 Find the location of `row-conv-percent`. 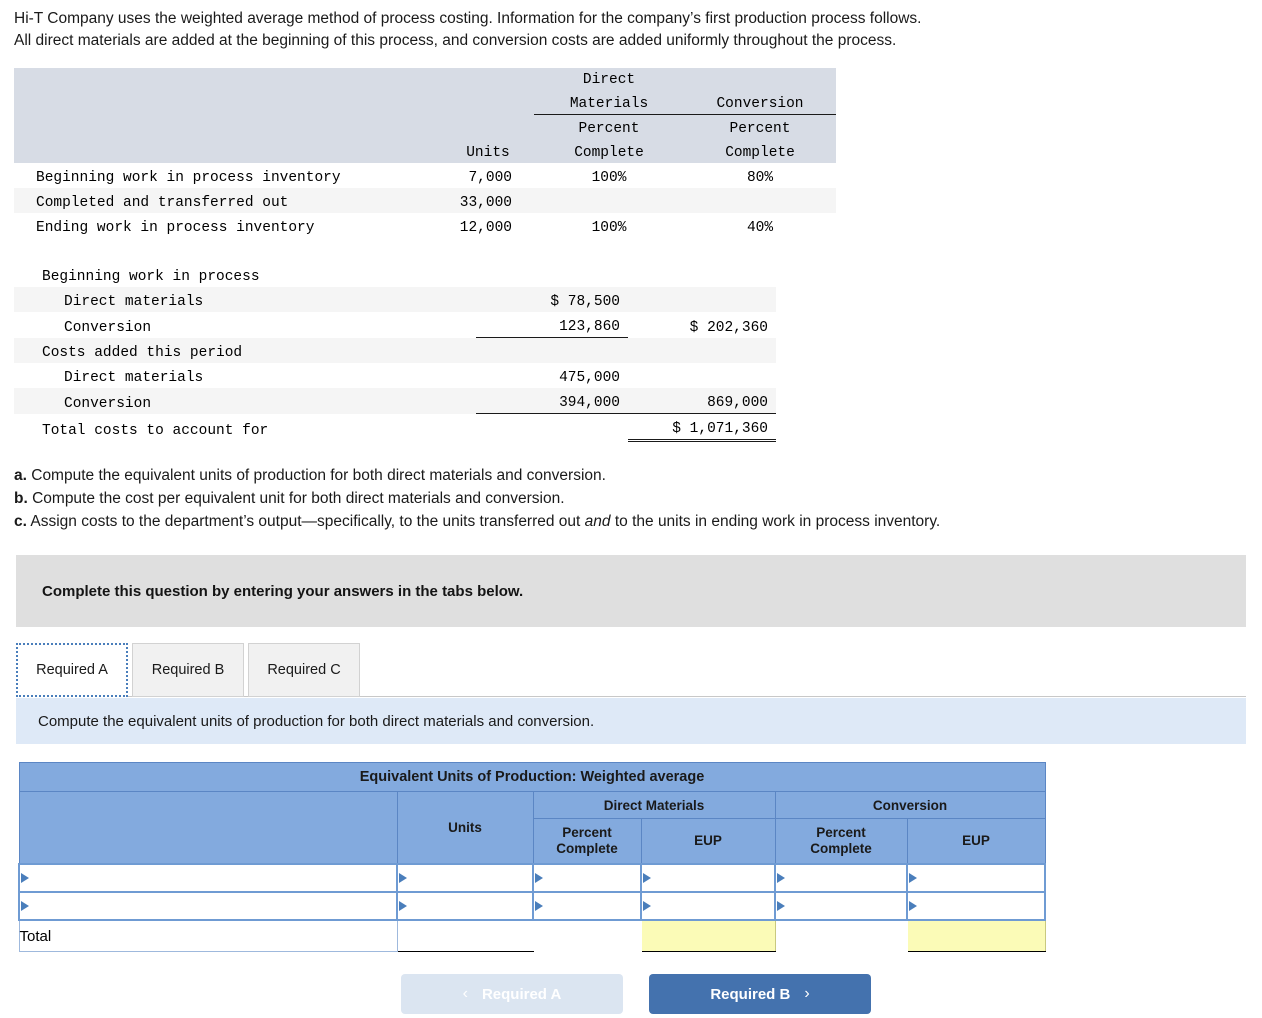

row-conv-percent is located at coordinates (760, 200).